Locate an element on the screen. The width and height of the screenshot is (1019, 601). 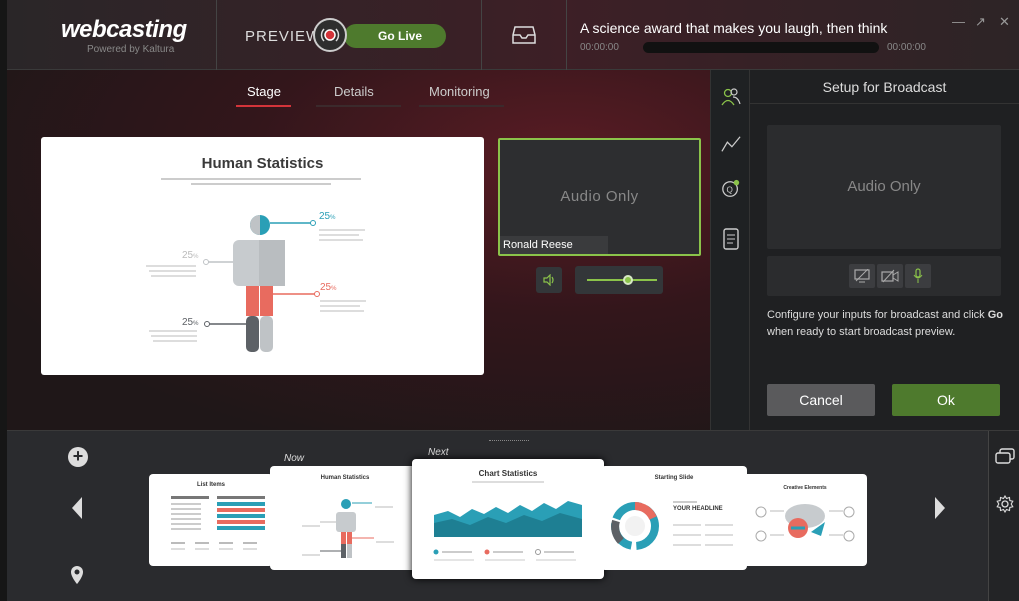
svg-text: Q is located at coordinates (729, 190).